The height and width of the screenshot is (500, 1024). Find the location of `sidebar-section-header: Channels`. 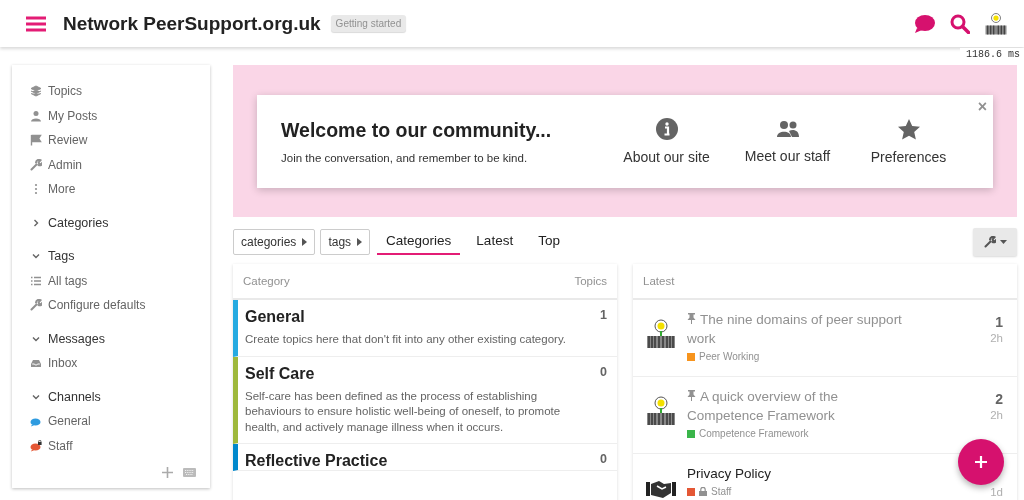

sidebar-section-header: Channels is located at coordinates (74, 396).